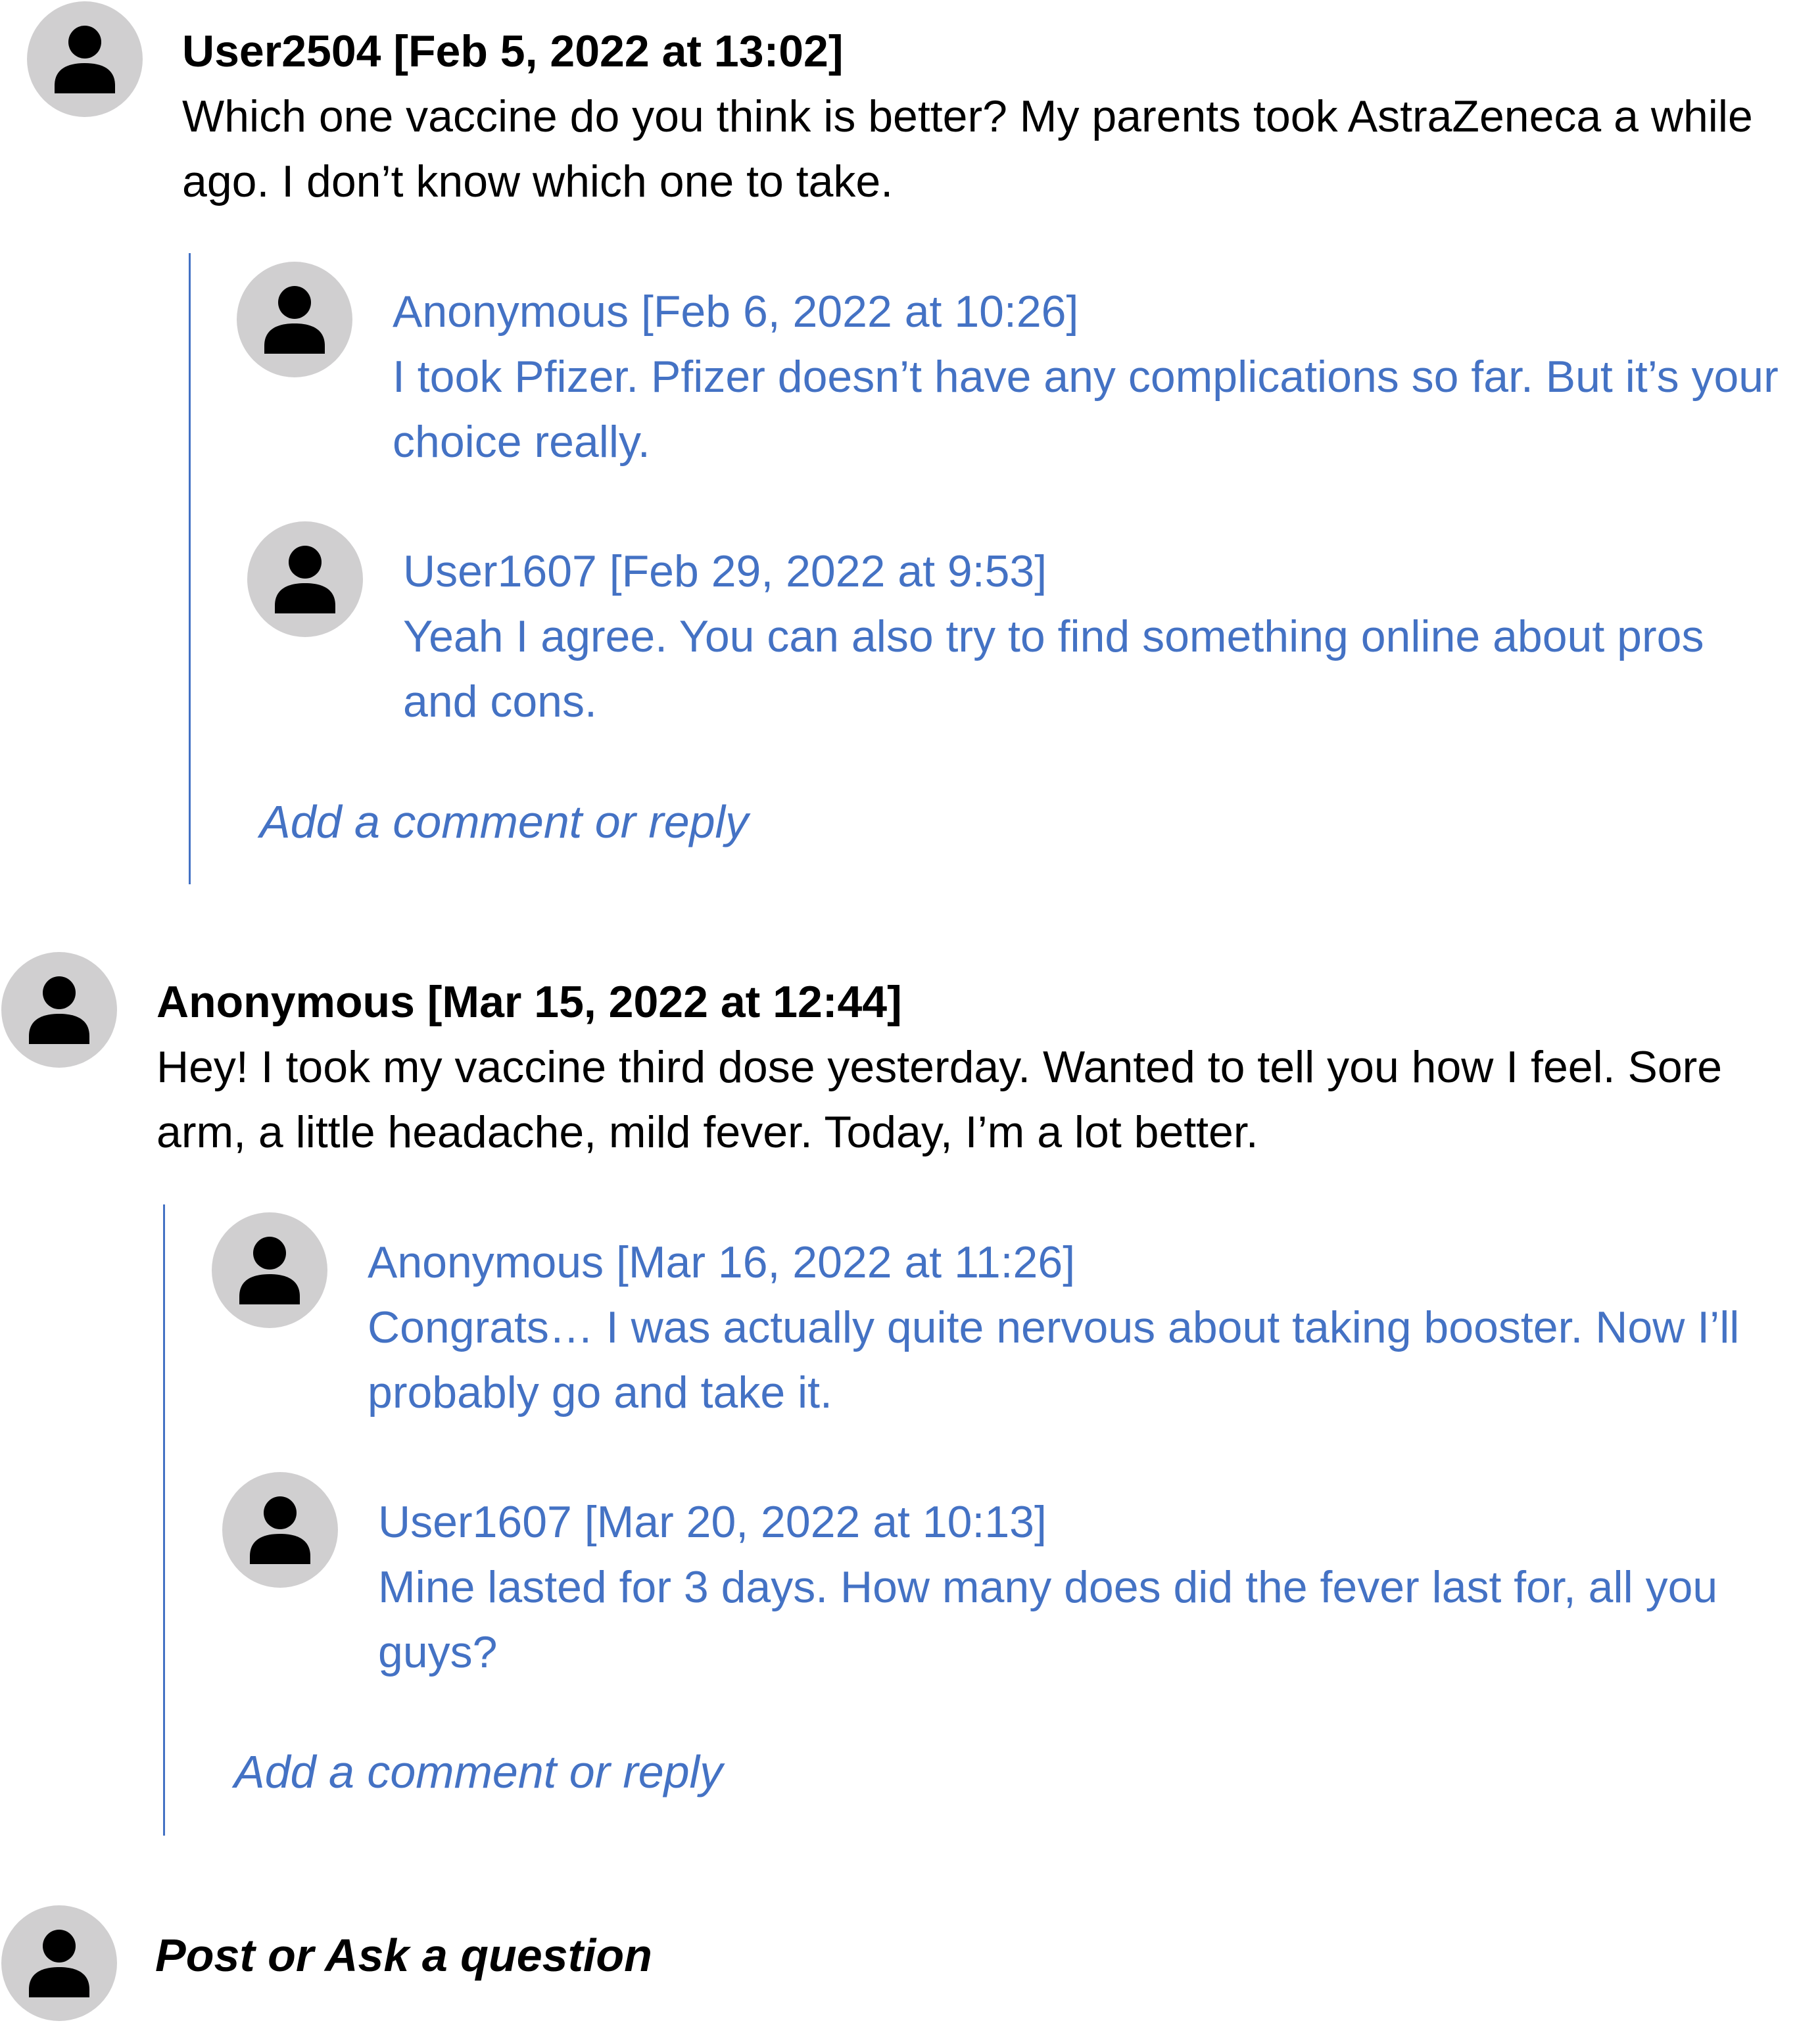 The image size is (1820, 2023). What do you see at coordinates (736, 312) in the screenshot?
I see `reply-header: Anonymous [Feb 6, 2022 at 10:26]` at bounding box center [736, 312].